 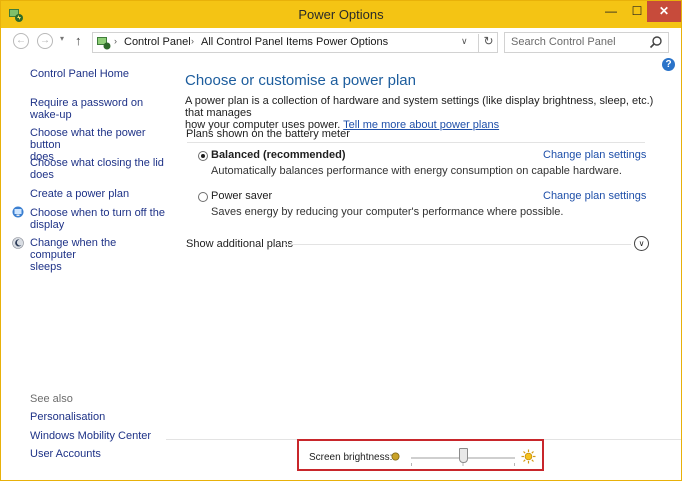 What do you see at coordinates (65, 454) in the screenshot?
I see `see-also-user-accounts: User Accounts` at bounding box center [65, 454].